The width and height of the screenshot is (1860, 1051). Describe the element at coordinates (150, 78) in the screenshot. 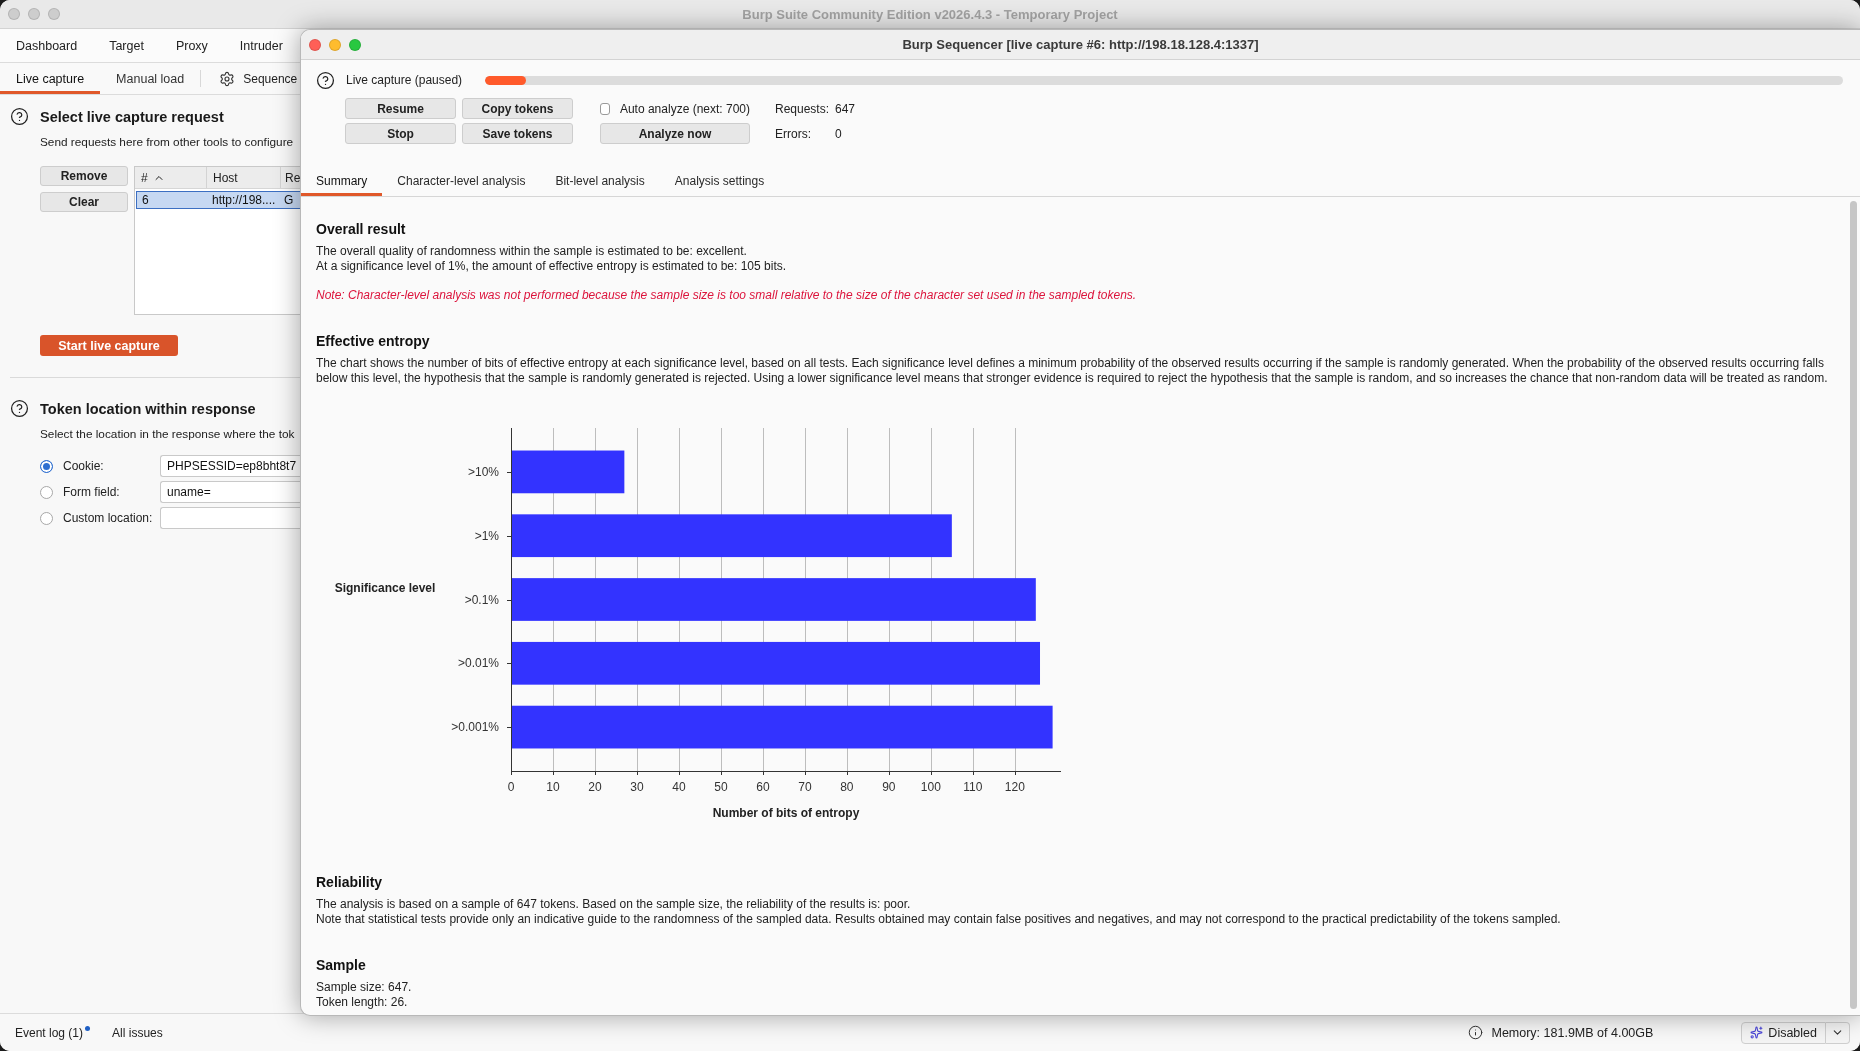

I see `tab: Manual load` at that location.